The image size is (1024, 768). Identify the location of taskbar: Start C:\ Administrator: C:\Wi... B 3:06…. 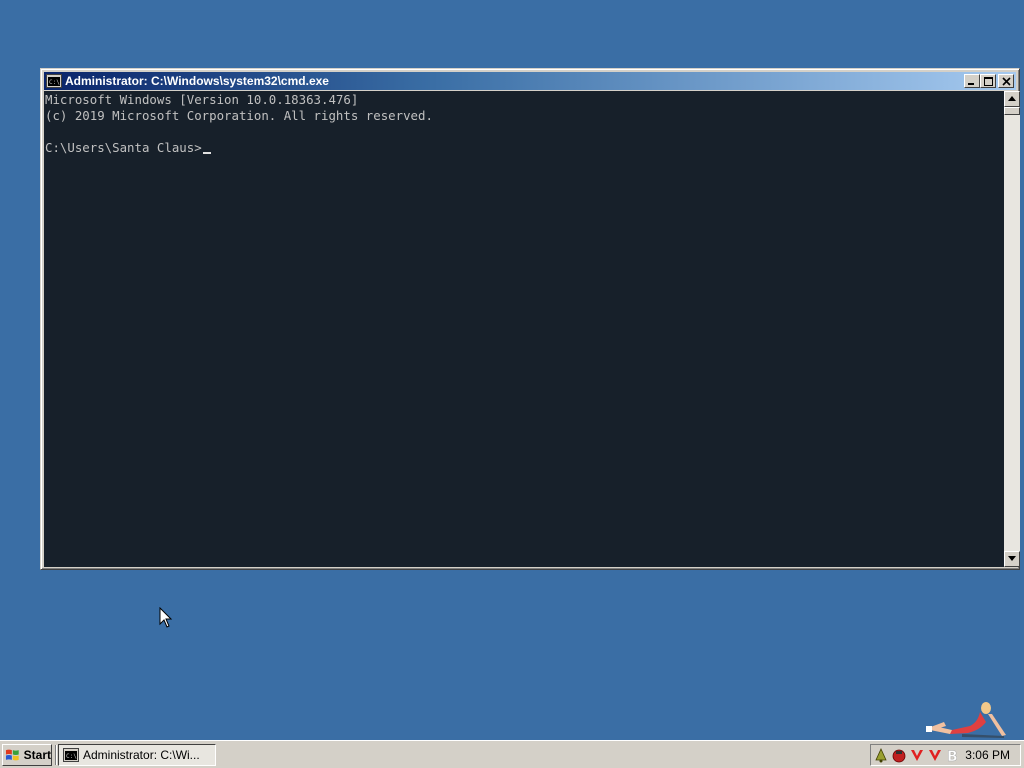
(512, 754).